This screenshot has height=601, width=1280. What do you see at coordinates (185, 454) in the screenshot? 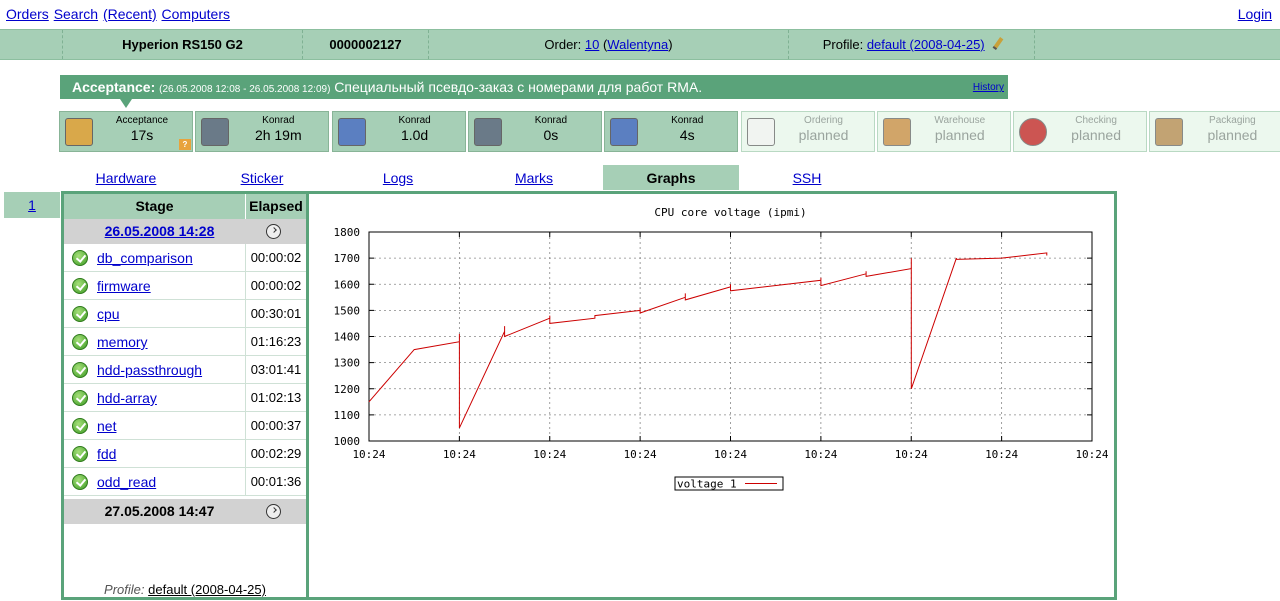
I see `stage-row: fdd 00:02:29` at bounding box center [185, 454].